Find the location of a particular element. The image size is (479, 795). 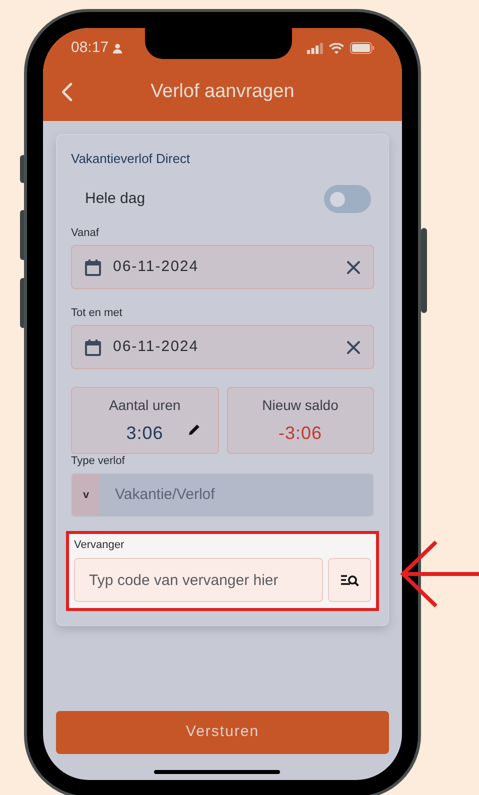

search-list-button is located at coordinates (349, 580).